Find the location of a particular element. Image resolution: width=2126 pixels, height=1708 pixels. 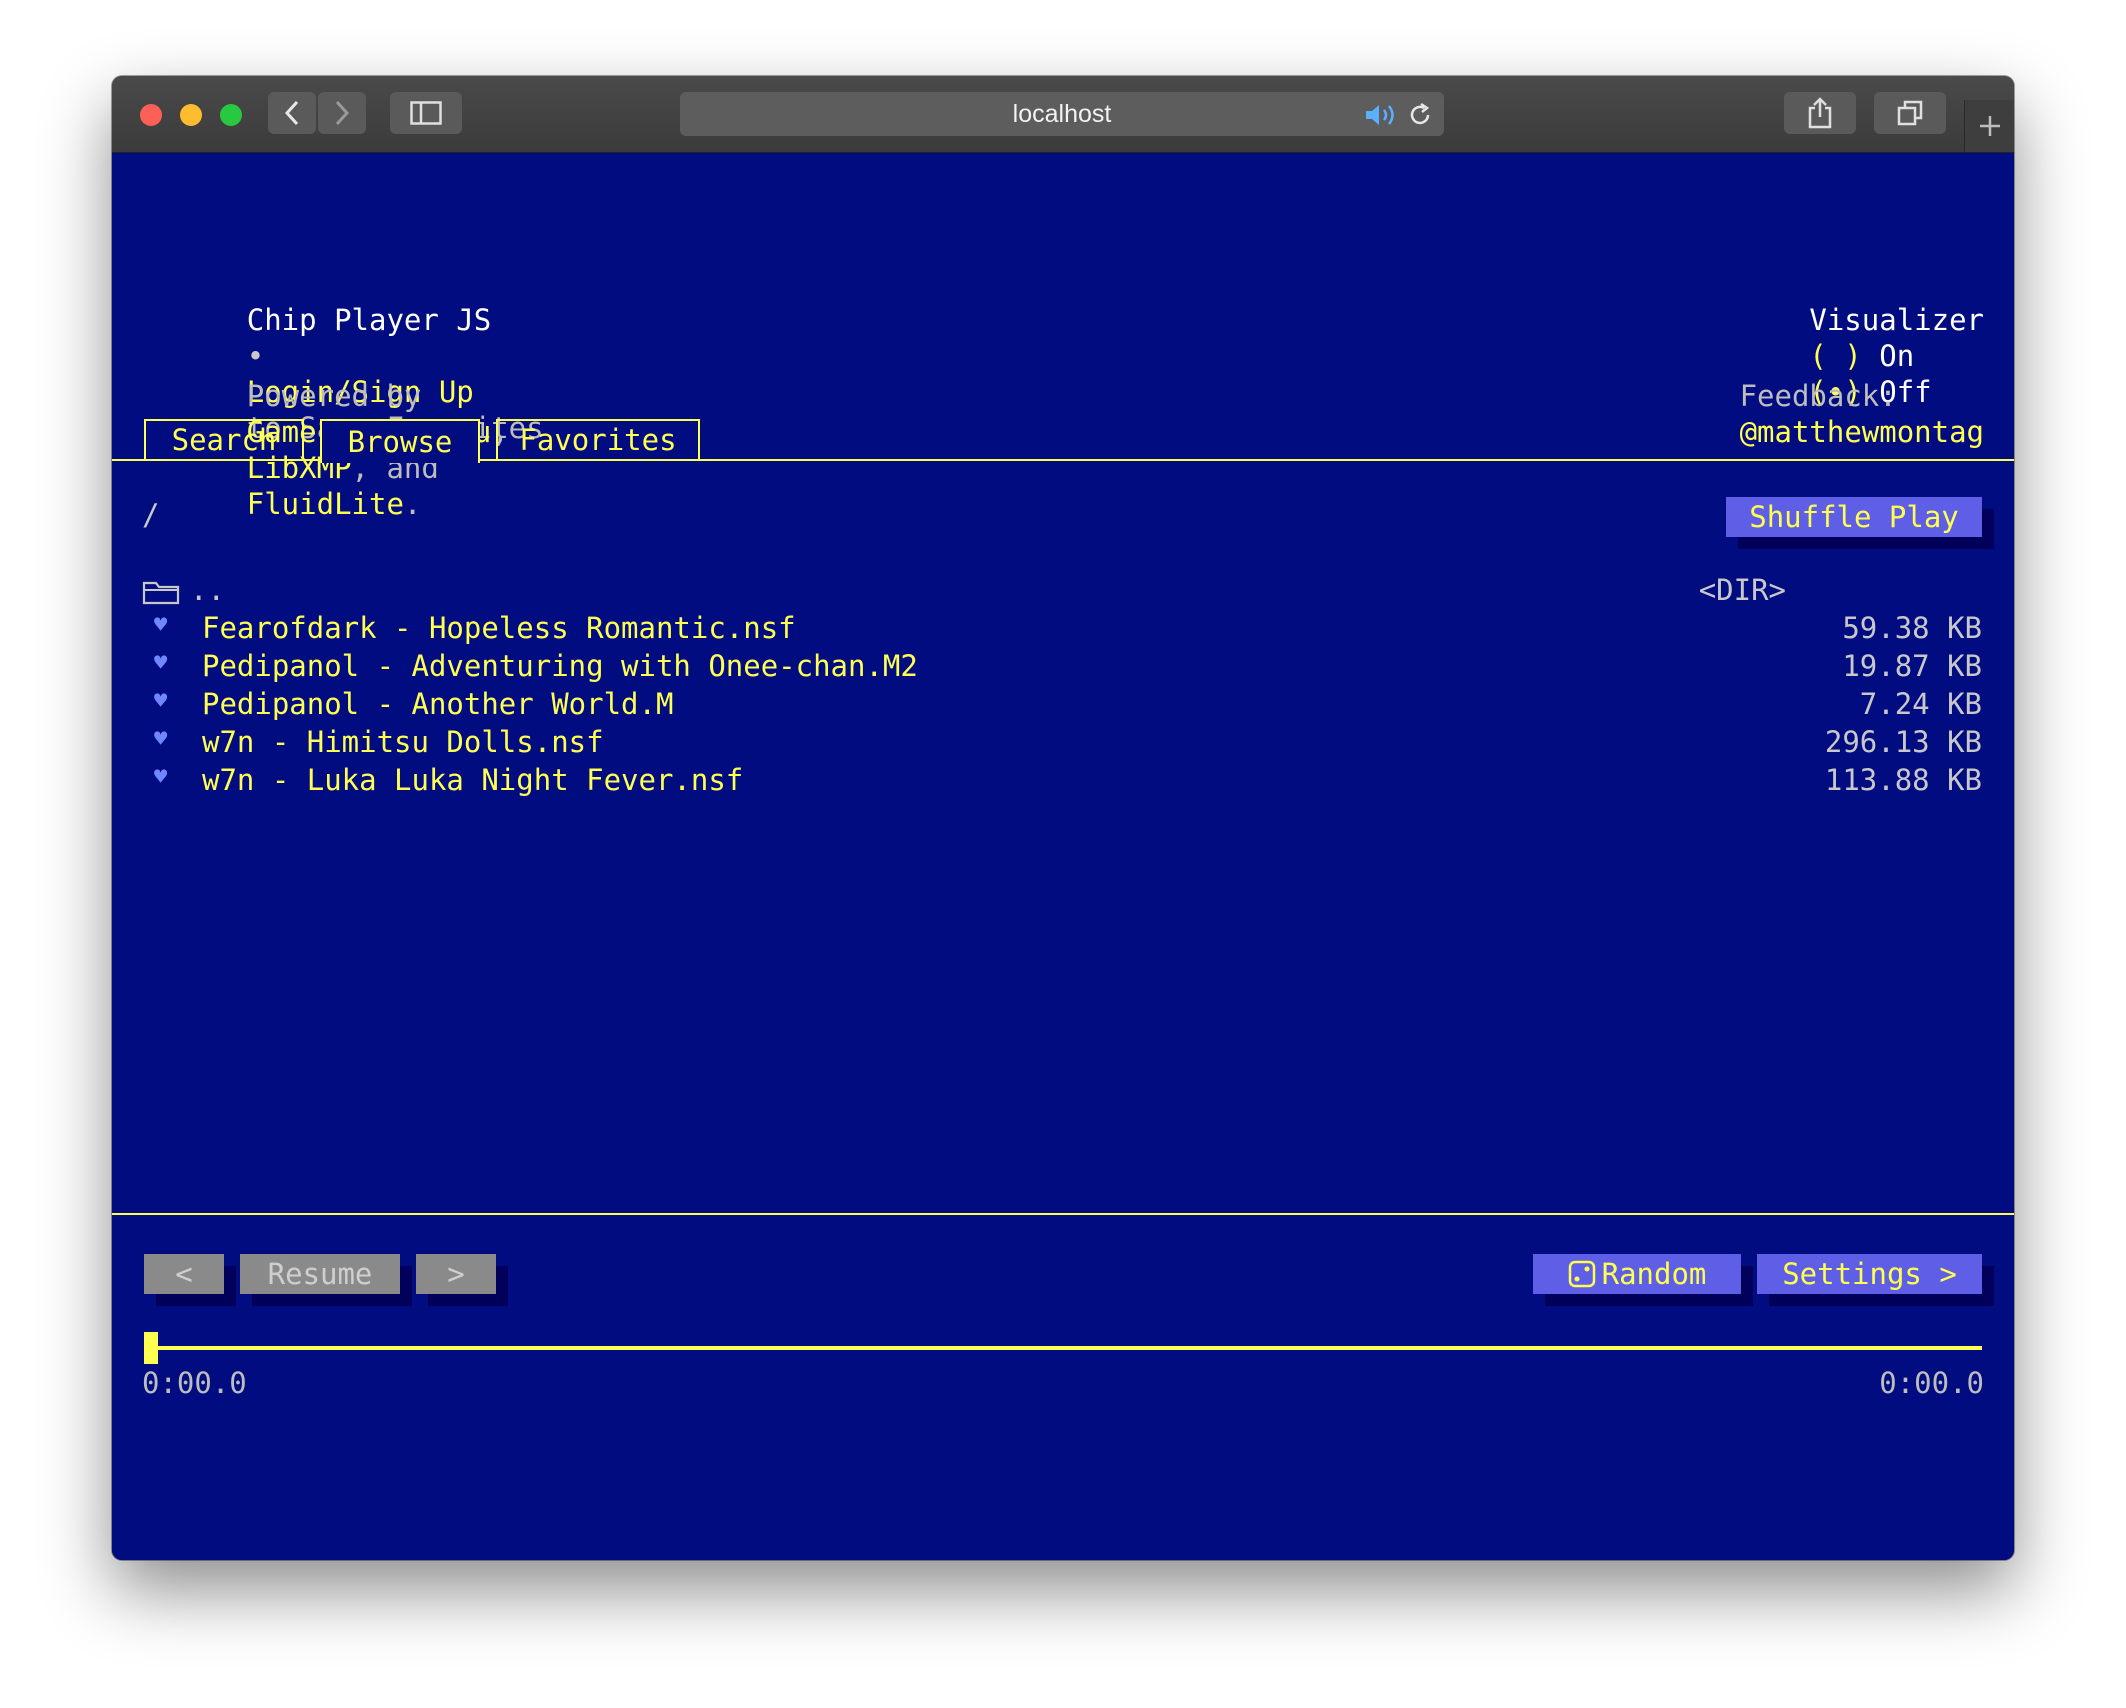

plus-icon is located at coordinates (1990, 126).